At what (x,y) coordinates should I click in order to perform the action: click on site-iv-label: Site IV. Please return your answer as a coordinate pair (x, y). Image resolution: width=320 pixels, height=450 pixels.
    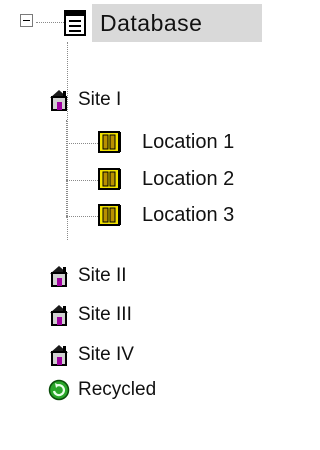
    Looking at the image, I should click on (106, 354).